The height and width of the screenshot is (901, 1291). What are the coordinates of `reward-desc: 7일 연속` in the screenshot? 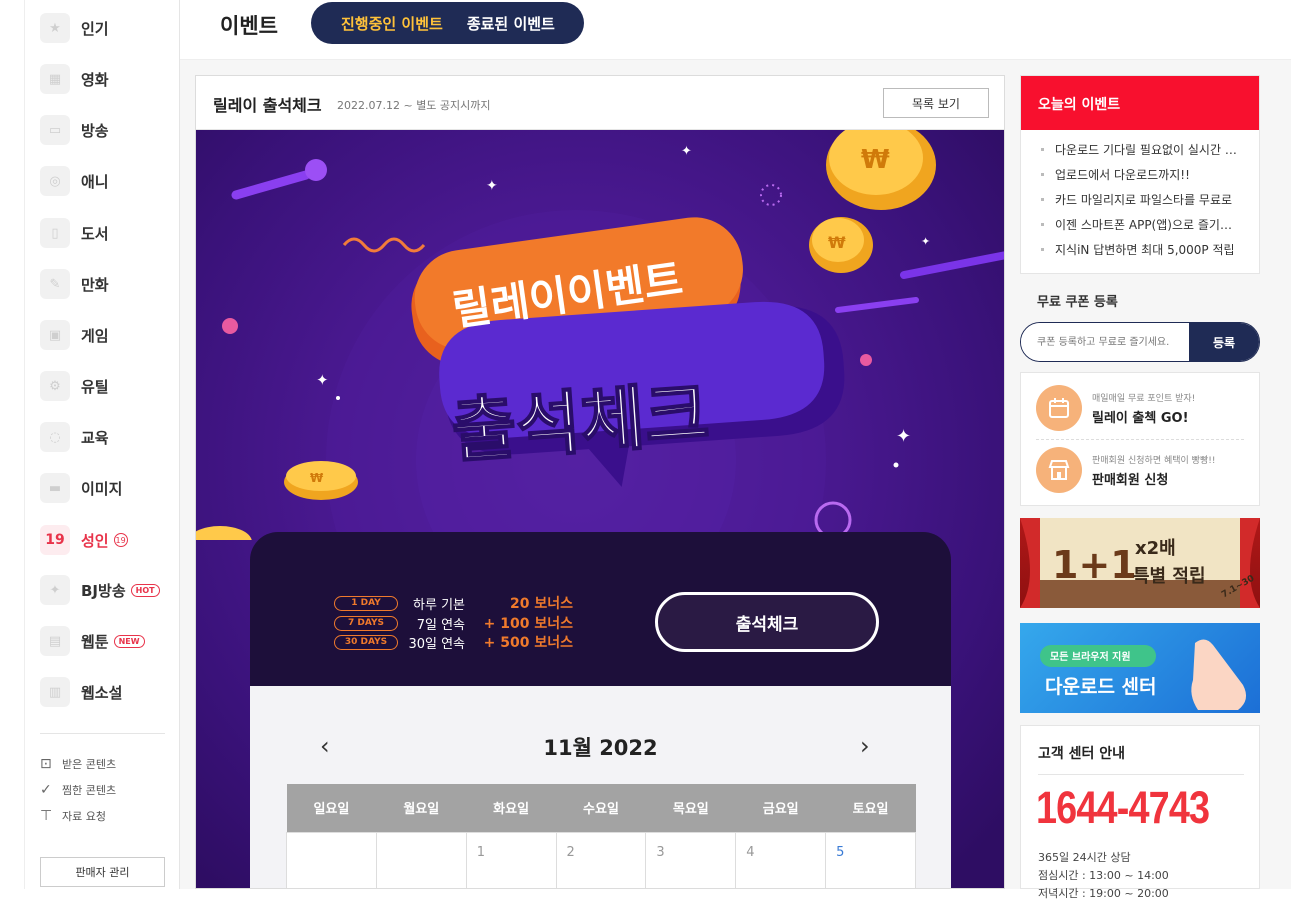 It's located at (440, 625).